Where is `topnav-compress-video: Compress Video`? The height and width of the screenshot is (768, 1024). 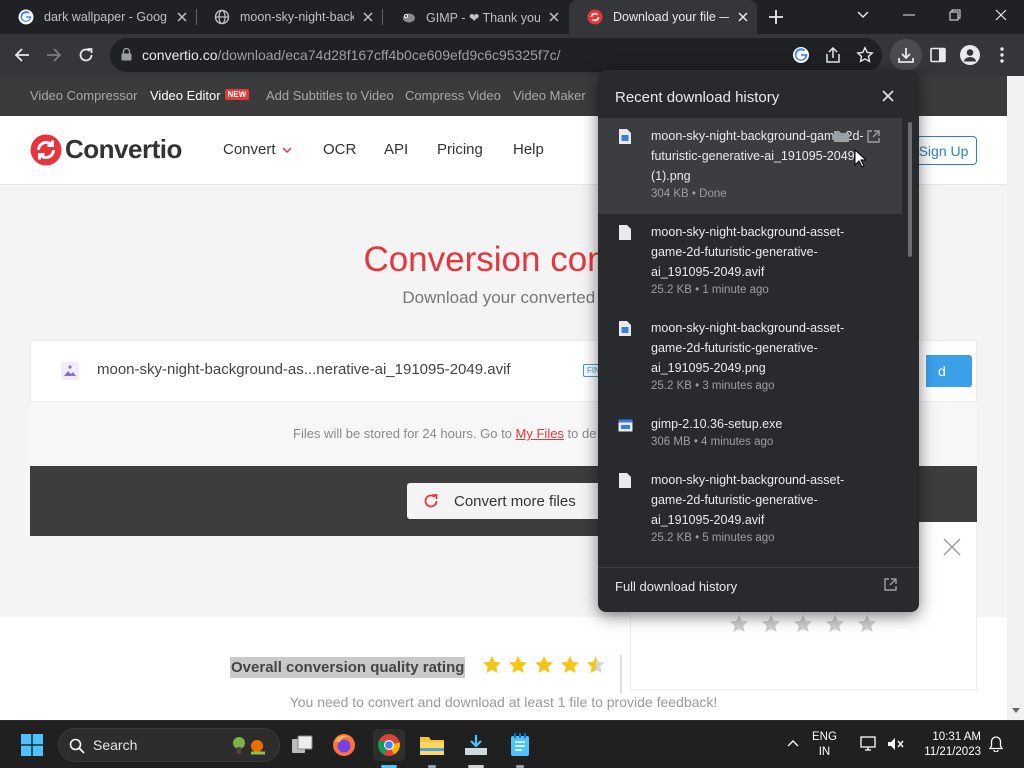
topnav-compress-video: Compress Video is located at coordinates (453, 95).